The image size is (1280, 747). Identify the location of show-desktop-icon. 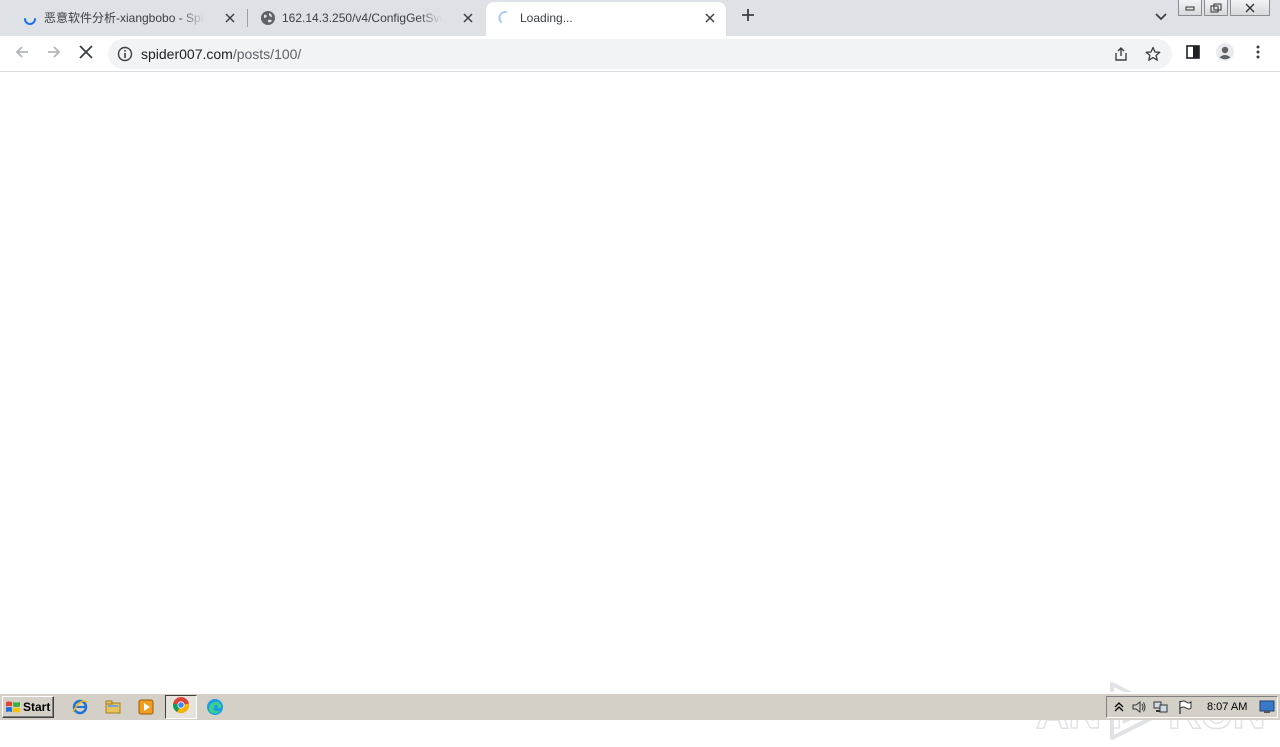
(1267, 707).